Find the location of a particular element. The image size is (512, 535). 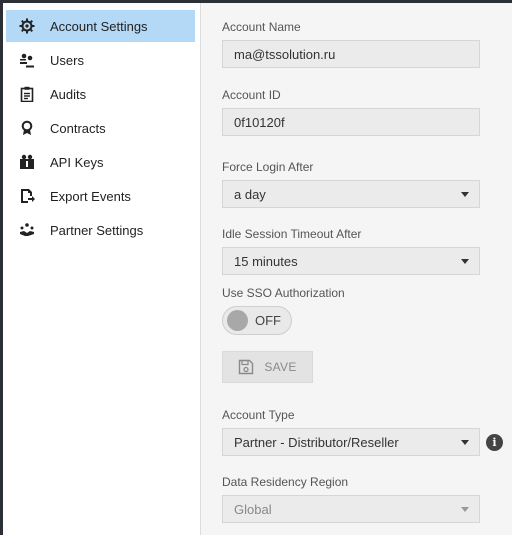

info-icon: i is located at coordinates (494, 442).